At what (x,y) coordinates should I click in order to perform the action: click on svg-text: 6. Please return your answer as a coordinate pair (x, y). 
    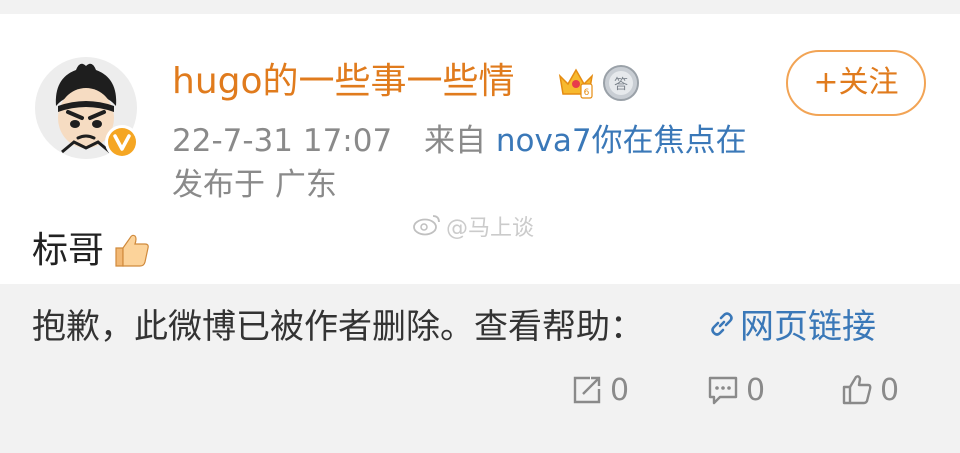
    Looking at the image, I should click on (587, 93).